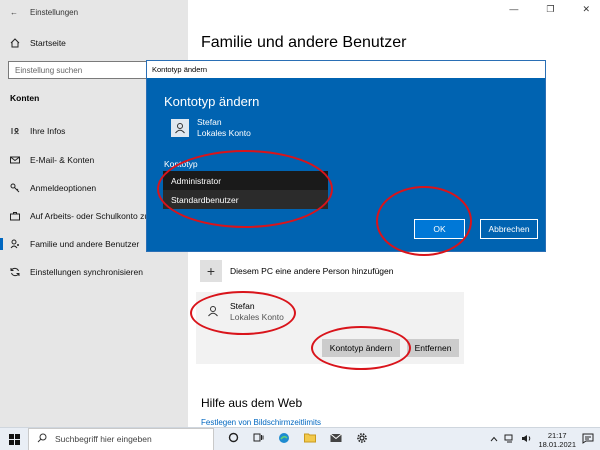 Image resolution: width=600 pixels, height=450 pixels. What do you see at coordinates (509, 229) in the screenshot?
I see `cancel-button: Abbrechen` at bounding box center [509, 229].